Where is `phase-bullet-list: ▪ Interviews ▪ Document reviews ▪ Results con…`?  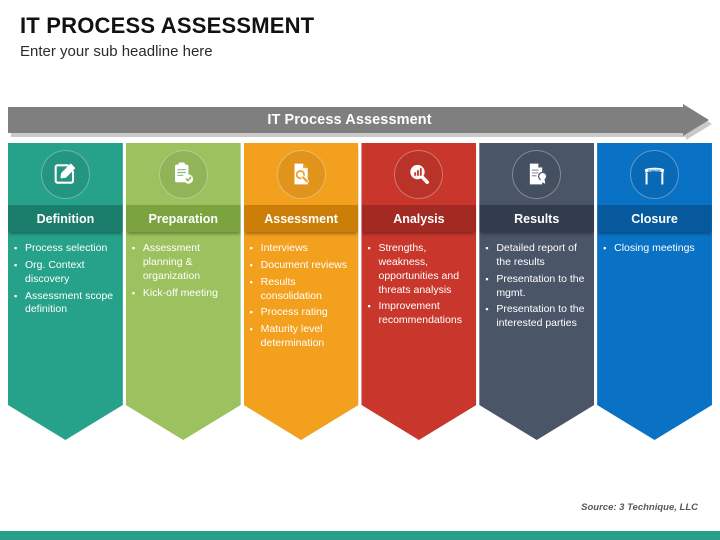
phase-bullet-list: ▪ Interviews ▪ Document reviews ▪ Results con… is located at coordinates (301, 336).